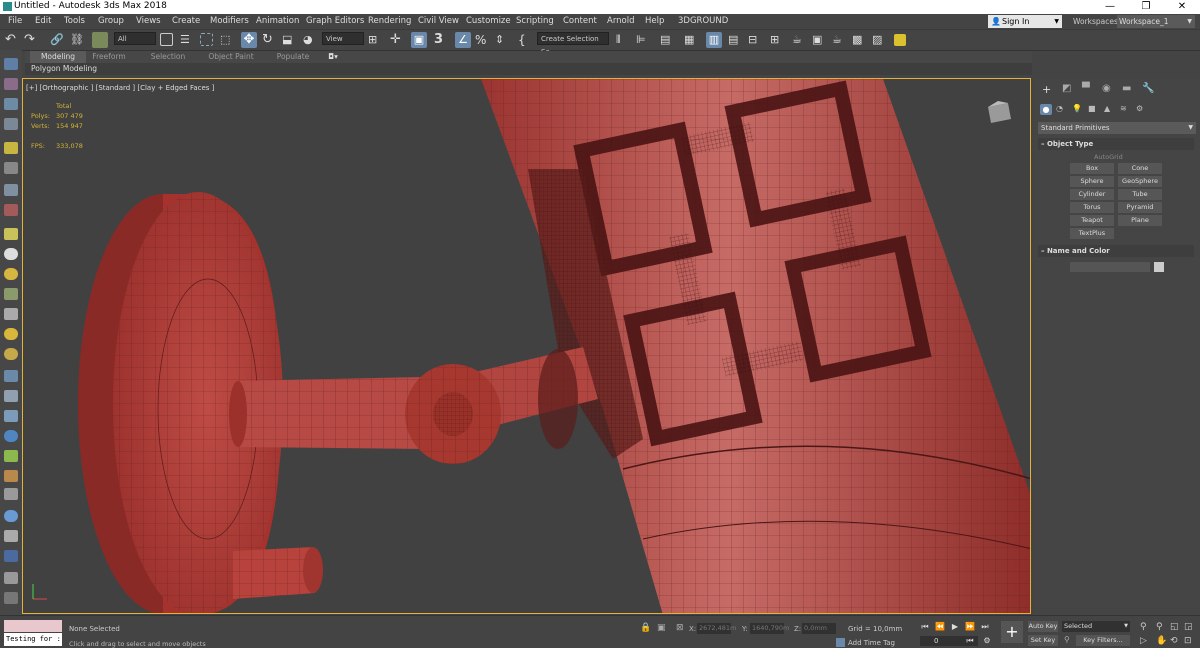  What do you see at coordinates (483, 40) in the screenshot?
I see `percent-snap-icon: %` at bounding box center [483, 40].